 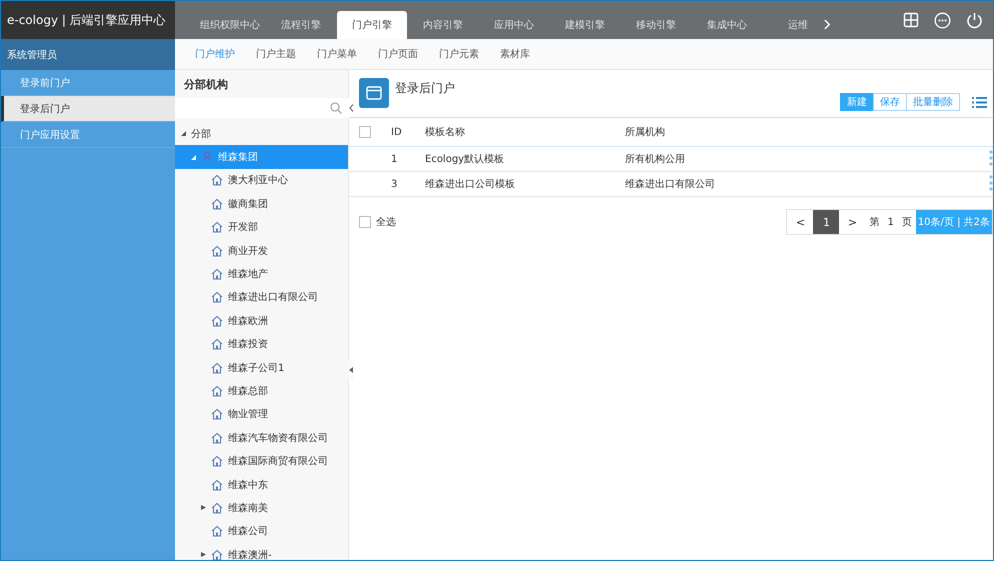 I want to click on table-cell: 维森进出口公司模板, so click(x=525, y=184).